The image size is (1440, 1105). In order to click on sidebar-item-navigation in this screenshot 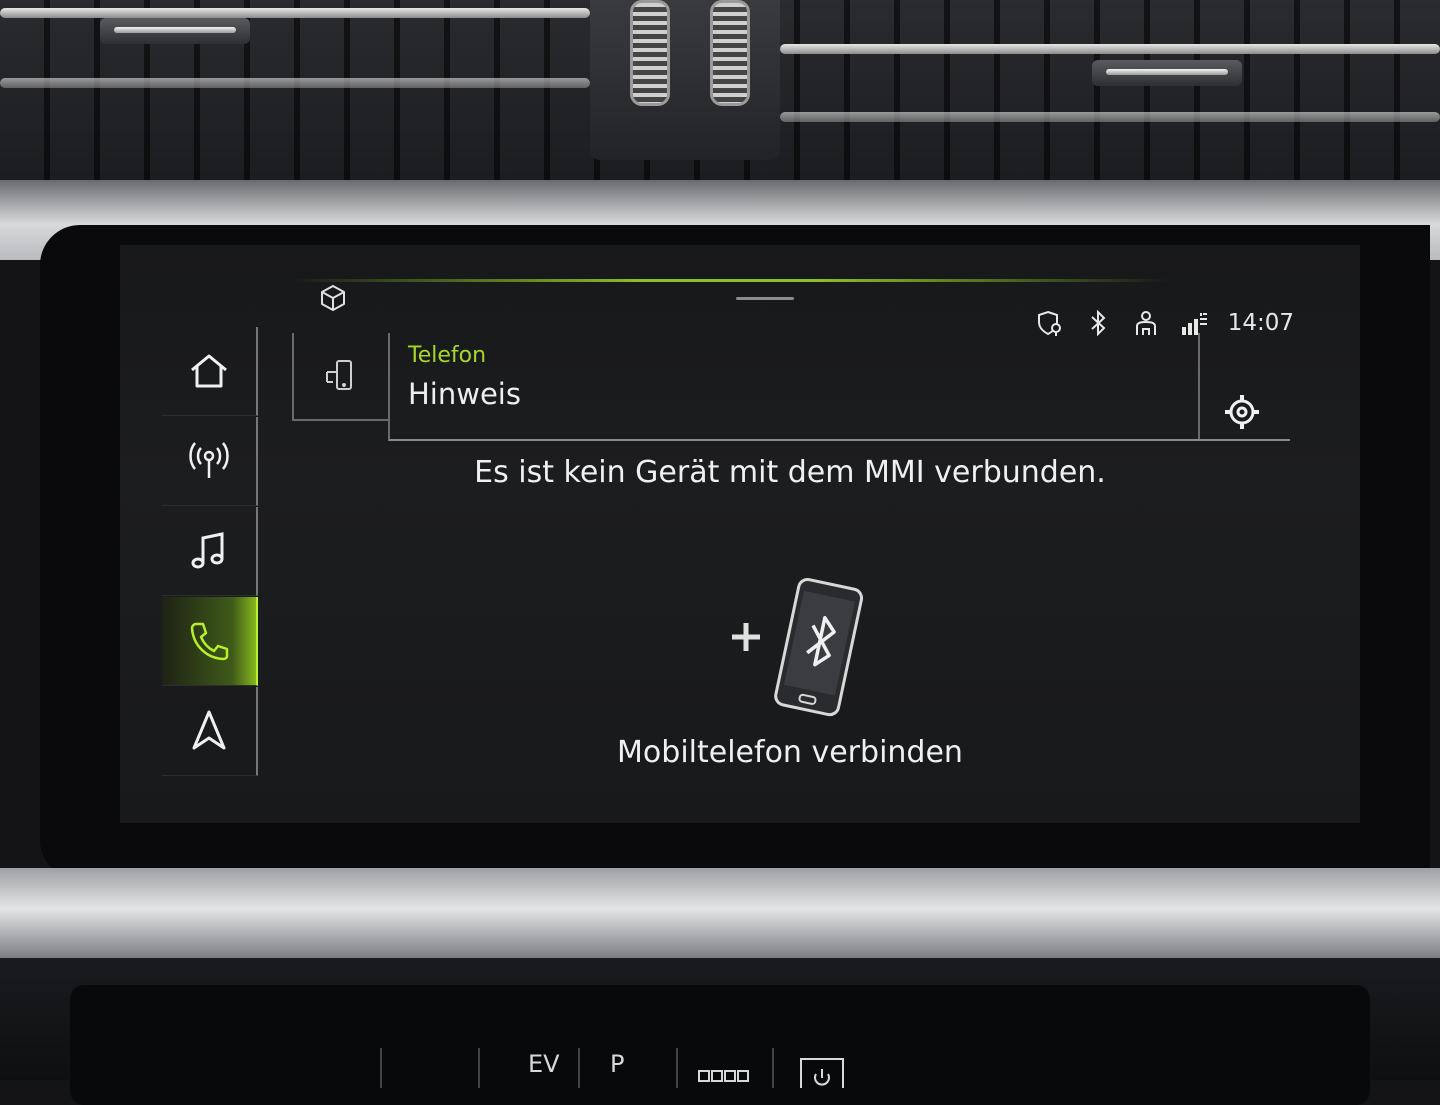, I will do `click(210, 731)`.